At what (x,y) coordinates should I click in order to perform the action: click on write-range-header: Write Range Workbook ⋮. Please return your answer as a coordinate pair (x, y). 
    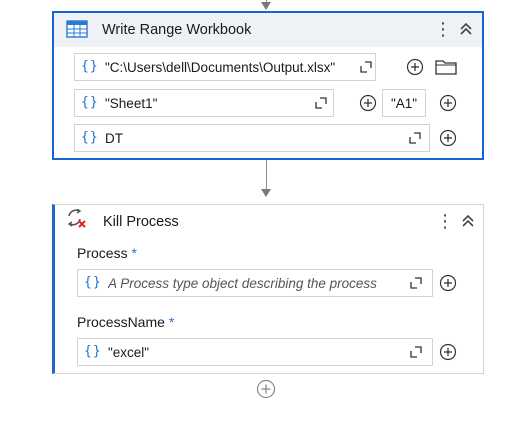
    Looking at the image, I should click on (268, 30).